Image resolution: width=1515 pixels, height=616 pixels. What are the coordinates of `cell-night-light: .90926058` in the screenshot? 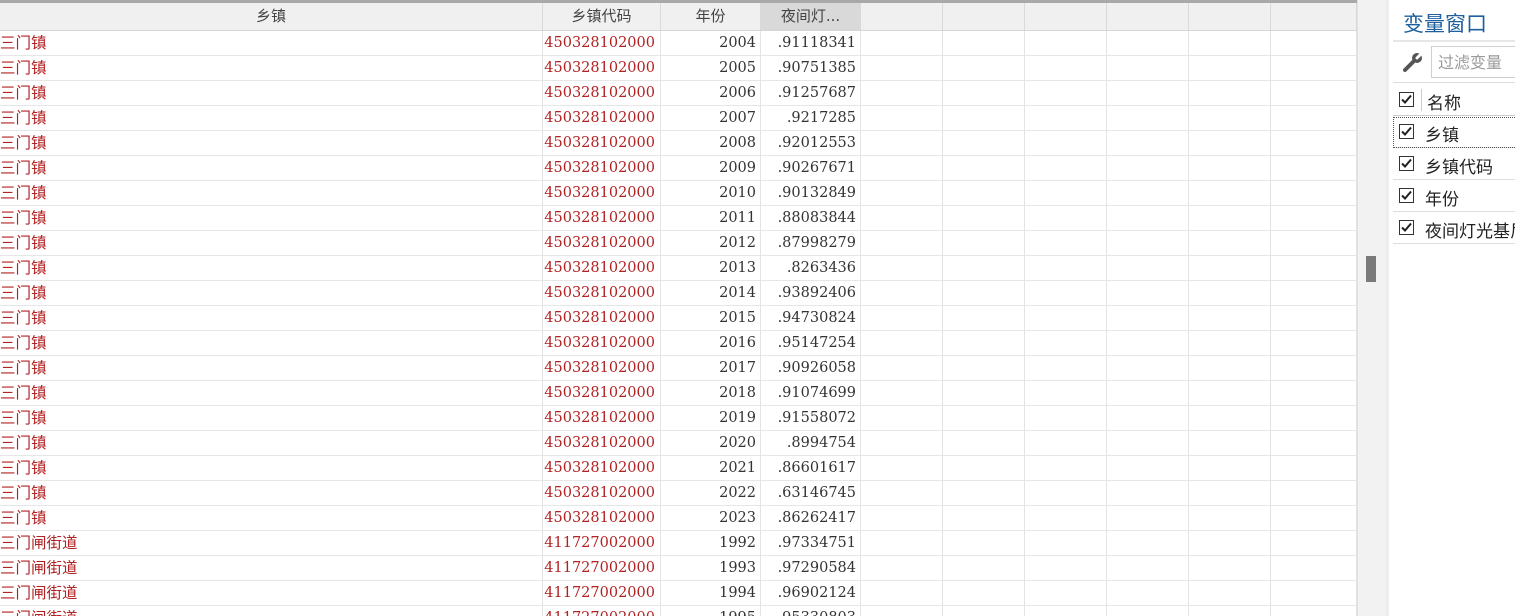 It's located at (811, 368).